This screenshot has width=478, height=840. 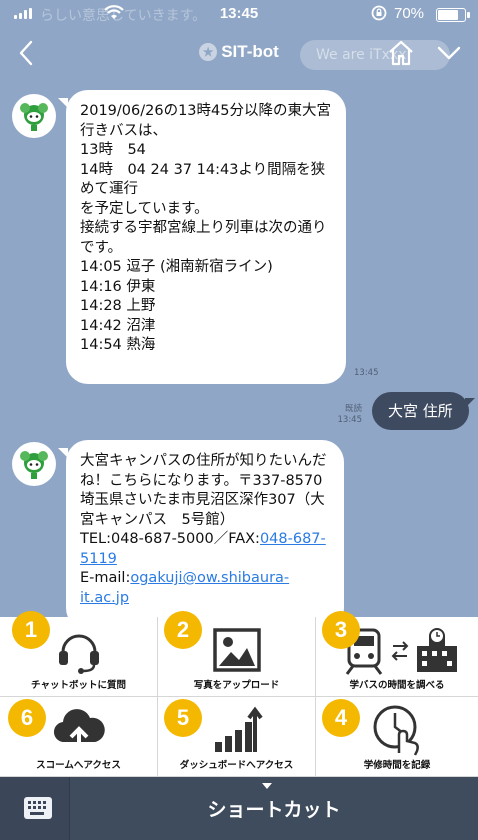 What do you see at coordinates (409, 13) in the screenshot?
I see `battery-percent: 70%` at bounding box center [409, 13].